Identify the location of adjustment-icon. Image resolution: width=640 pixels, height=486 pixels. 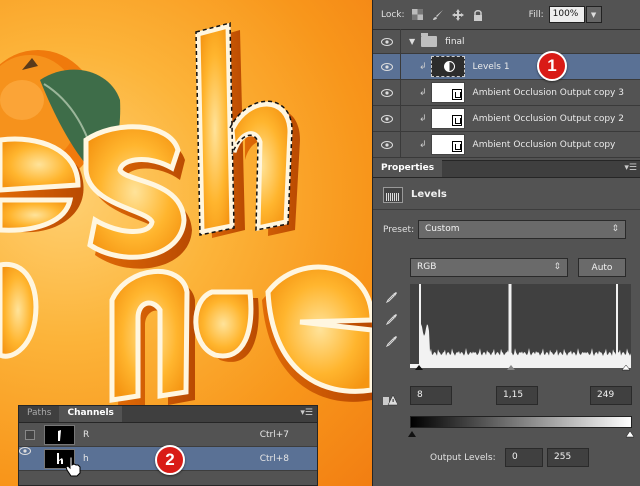
(449, 66).